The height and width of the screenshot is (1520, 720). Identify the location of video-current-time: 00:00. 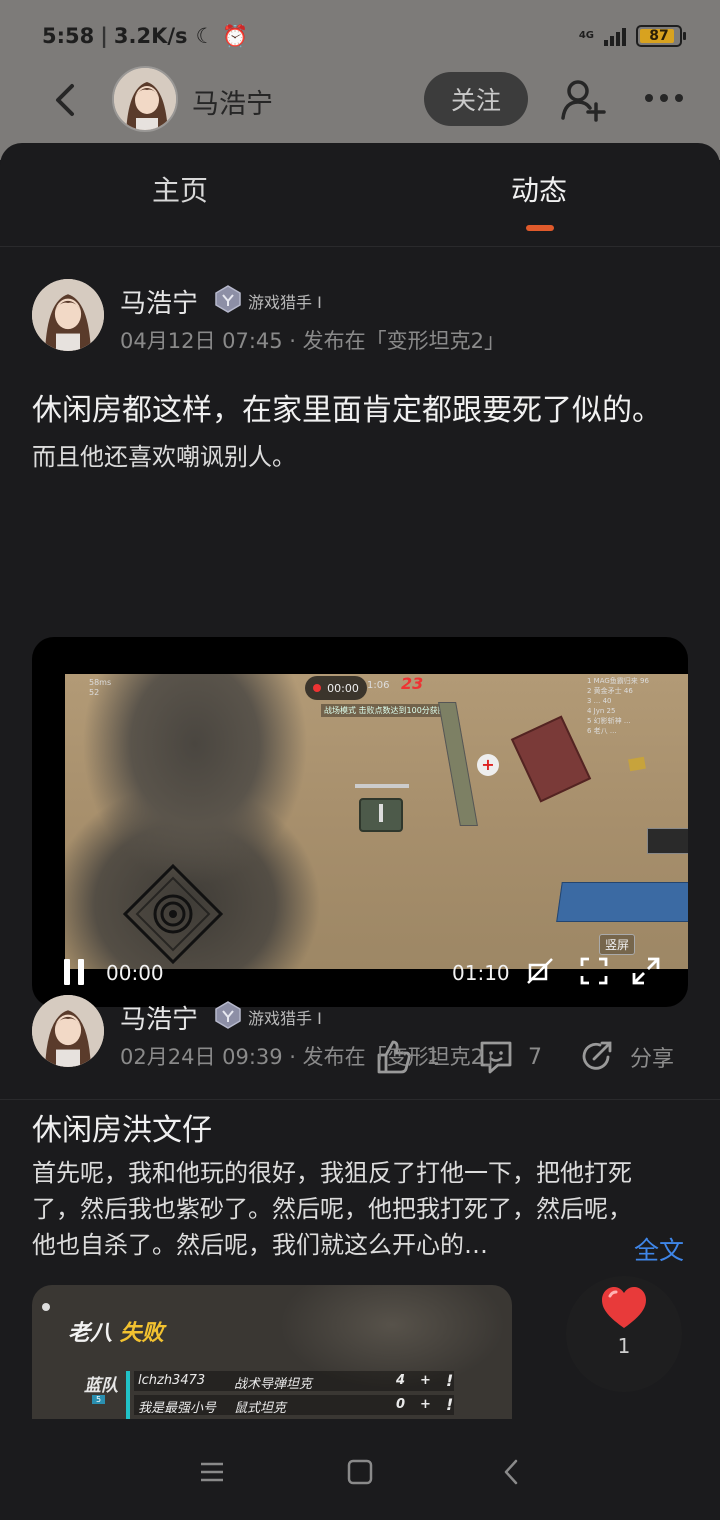
(135, 973).